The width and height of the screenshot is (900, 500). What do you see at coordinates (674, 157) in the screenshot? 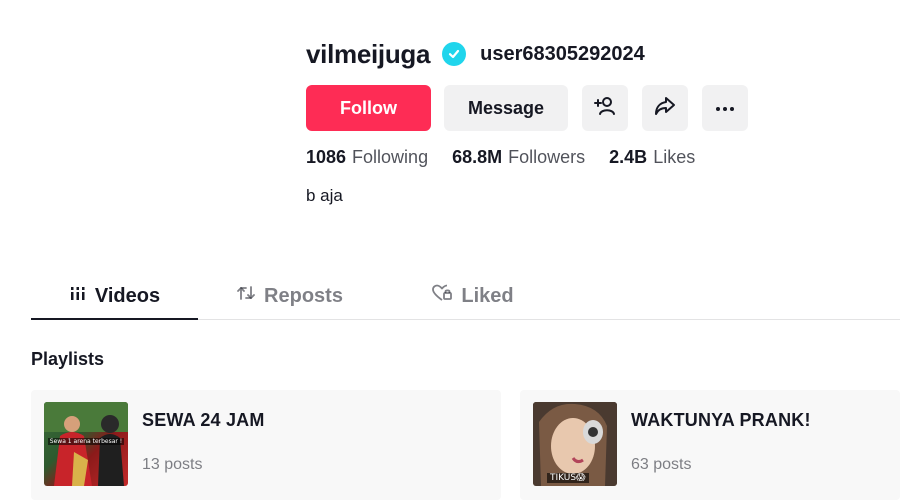
I see `likes-label: Likes` at bounding box center [674, 157].